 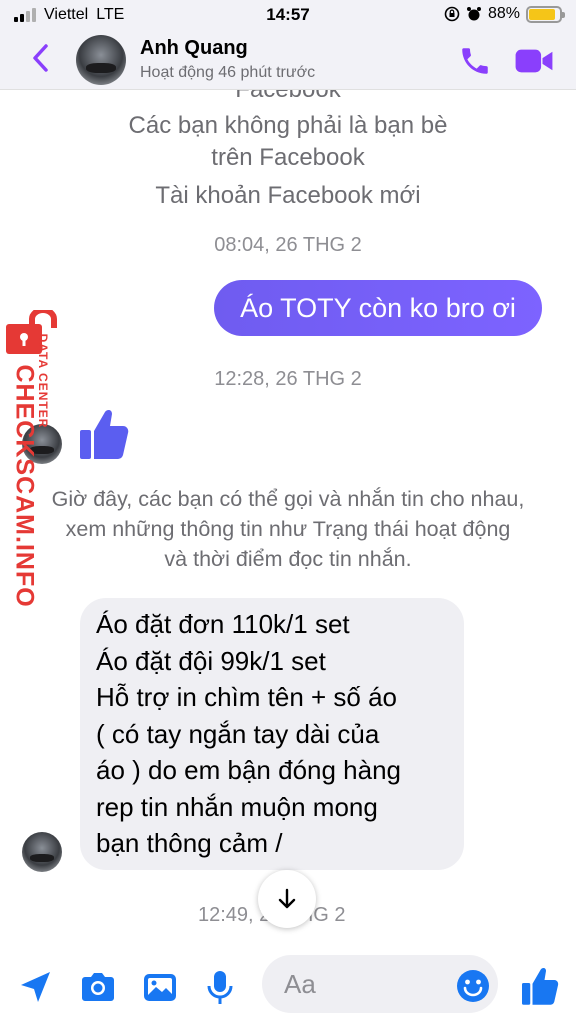 What do you see at coordinates (41, 58) in the screenshot?
I see `back-chevron-icon` at bounding box center [41, 58].